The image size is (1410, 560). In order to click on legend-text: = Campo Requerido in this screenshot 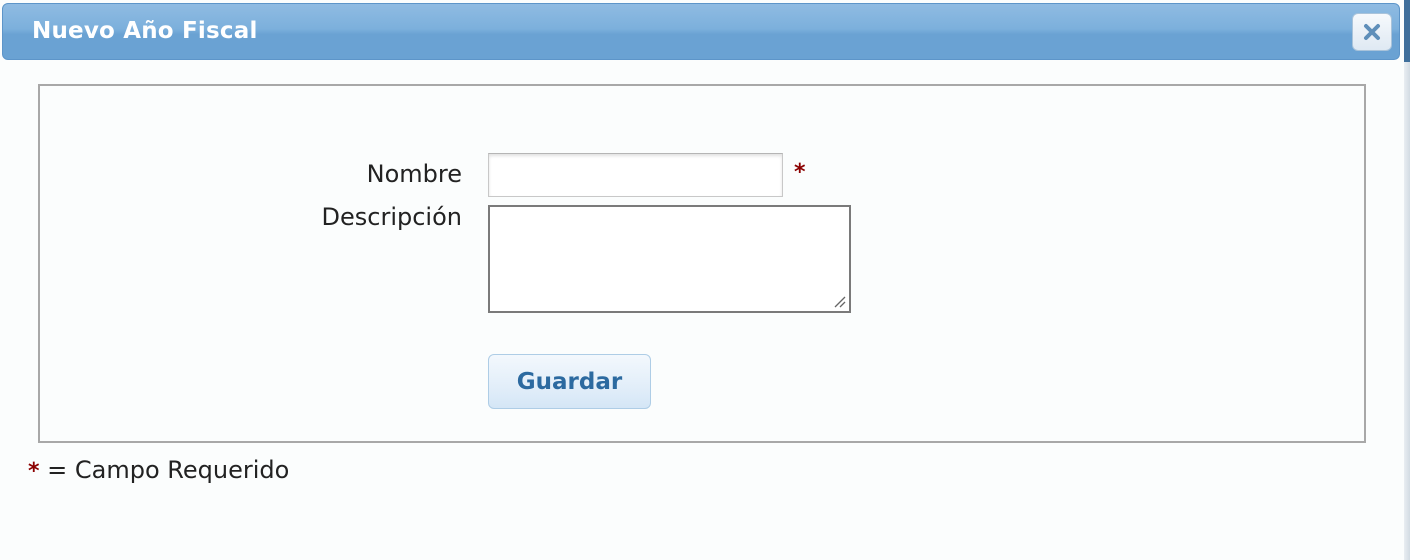, I will do `click(168, 470)`.